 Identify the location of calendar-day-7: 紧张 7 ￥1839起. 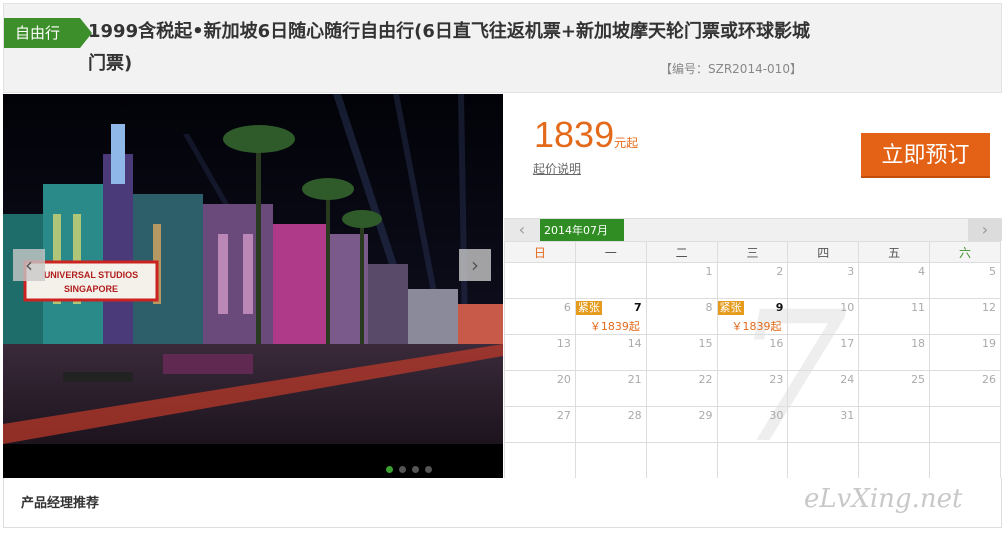
(610, 316).